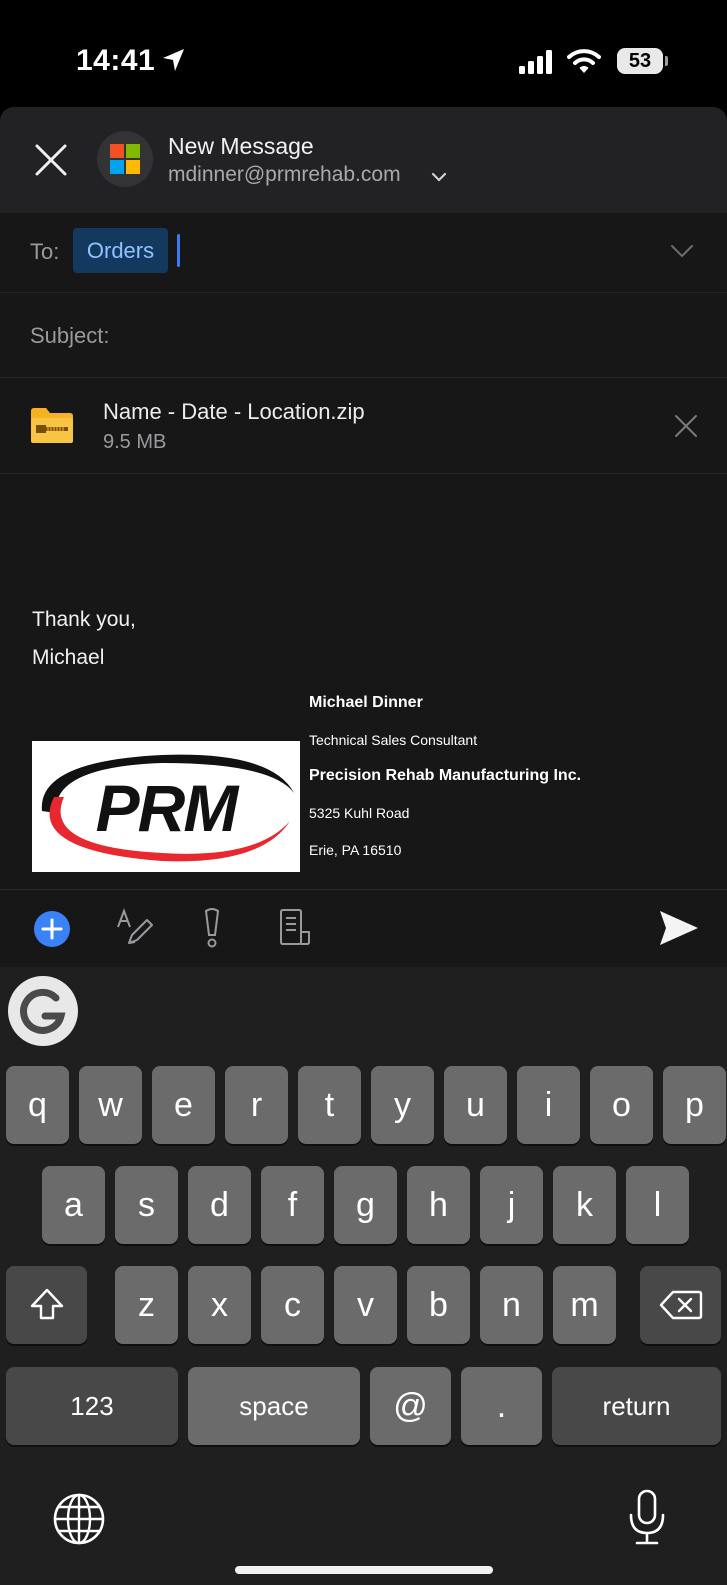 The height and width of the screenshot is (1585, 727). Describe the element at coordinates (133, 151) in the screenshot. I see `ms-logo-green` at that location.